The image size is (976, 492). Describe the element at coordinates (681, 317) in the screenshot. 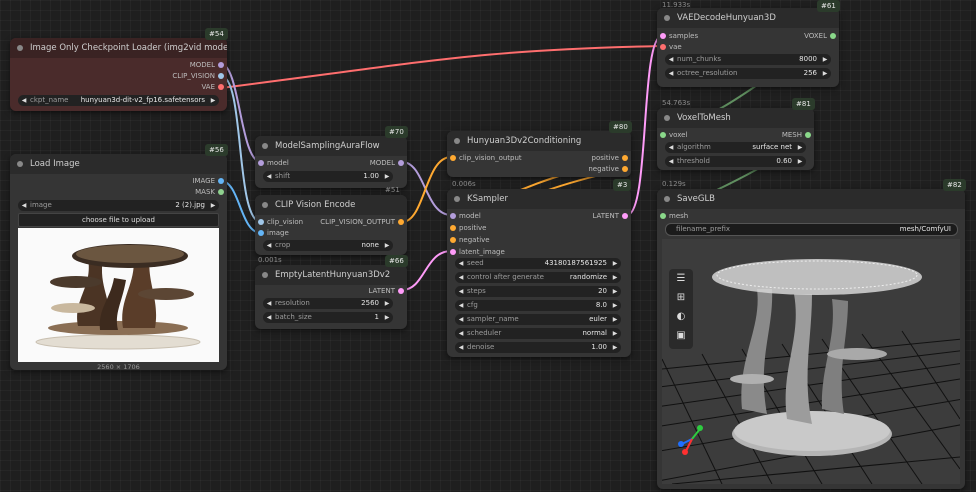

I see `palette-icon: ◐` at that location.